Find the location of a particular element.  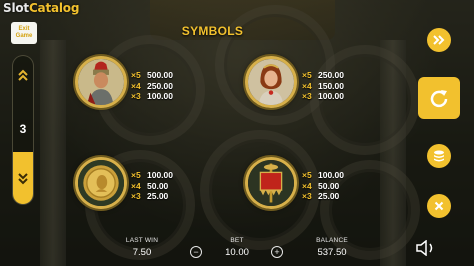

game-label: Game is located at coordinates (24, 36).